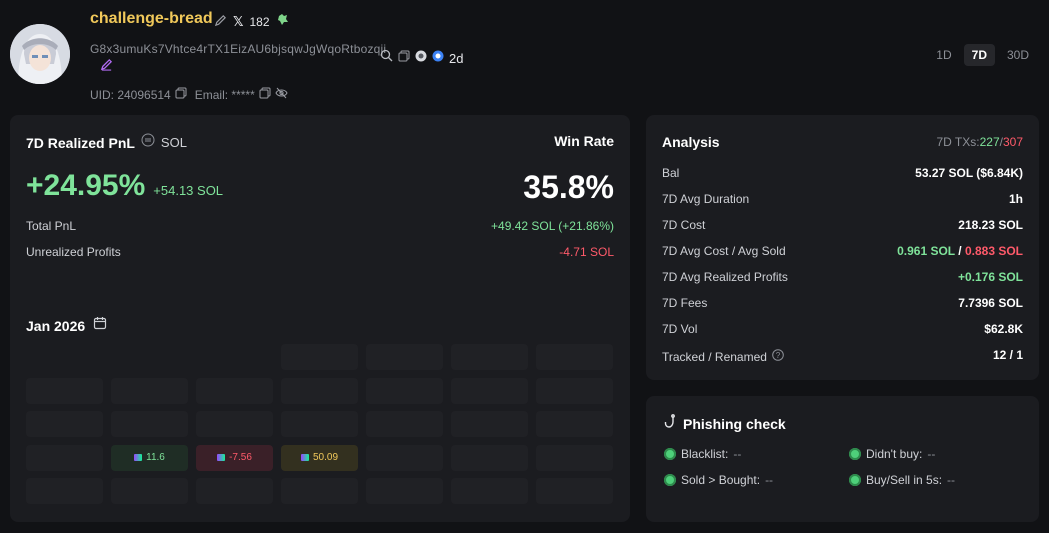 The width and height of the screenshot is (1049, 533). Describe the element at coordinates (671, 173) in the screenshot. I see `bal-label: Bal` at that location.